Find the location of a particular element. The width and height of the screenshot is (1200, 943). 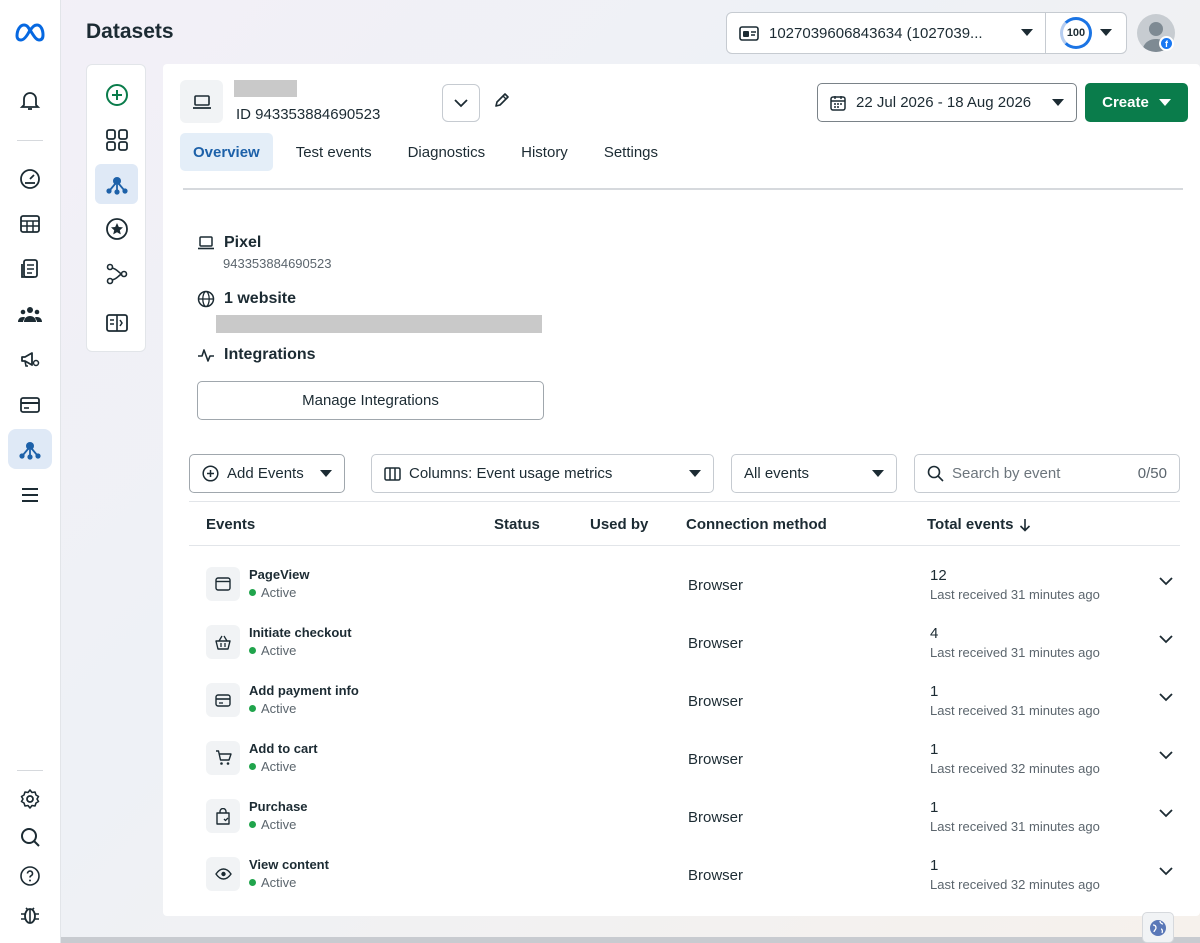

tab-diagnostics: Diagnostics is located at coordinates (447, 152).